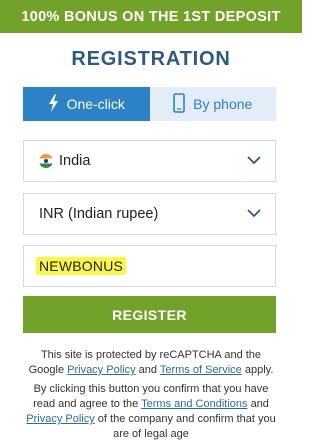 This screenshot has height=441, width=320. Describe the element at coordinates (81, 266) in the screenshot. I see `promo-code-value: NEWBONUS` at that location.